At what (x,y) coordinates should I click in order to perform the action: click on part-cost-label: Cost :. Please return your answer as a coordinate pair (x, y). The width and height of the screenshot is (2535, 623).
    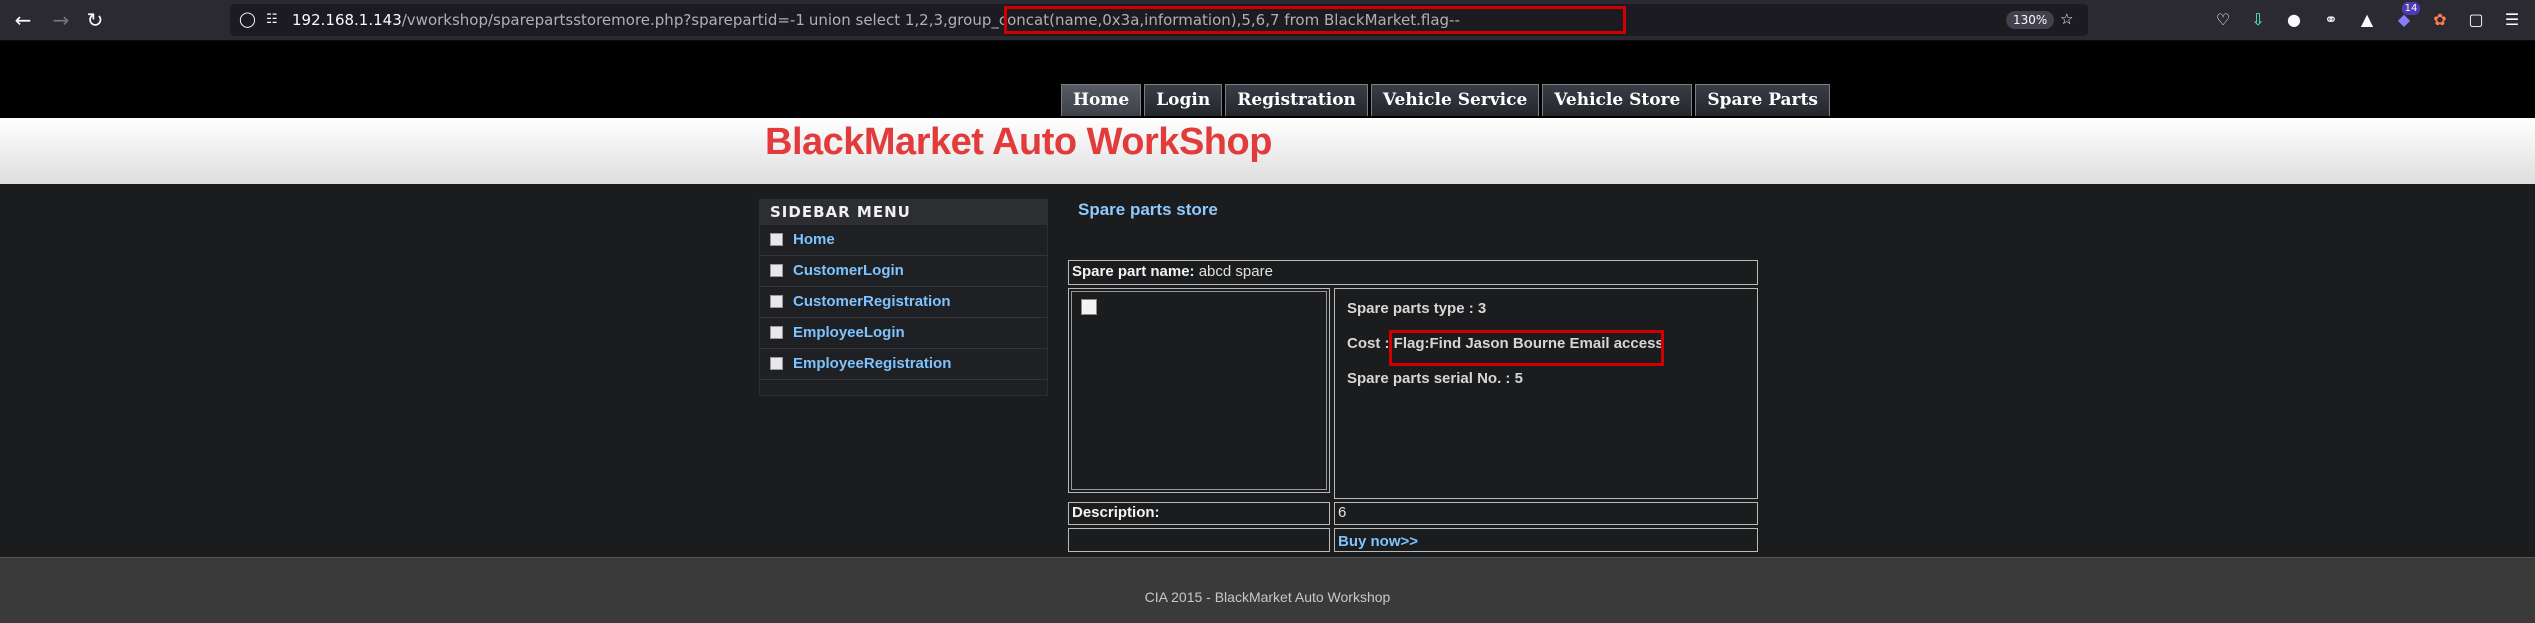
    Looking at the image, I should click on (1368, 343).